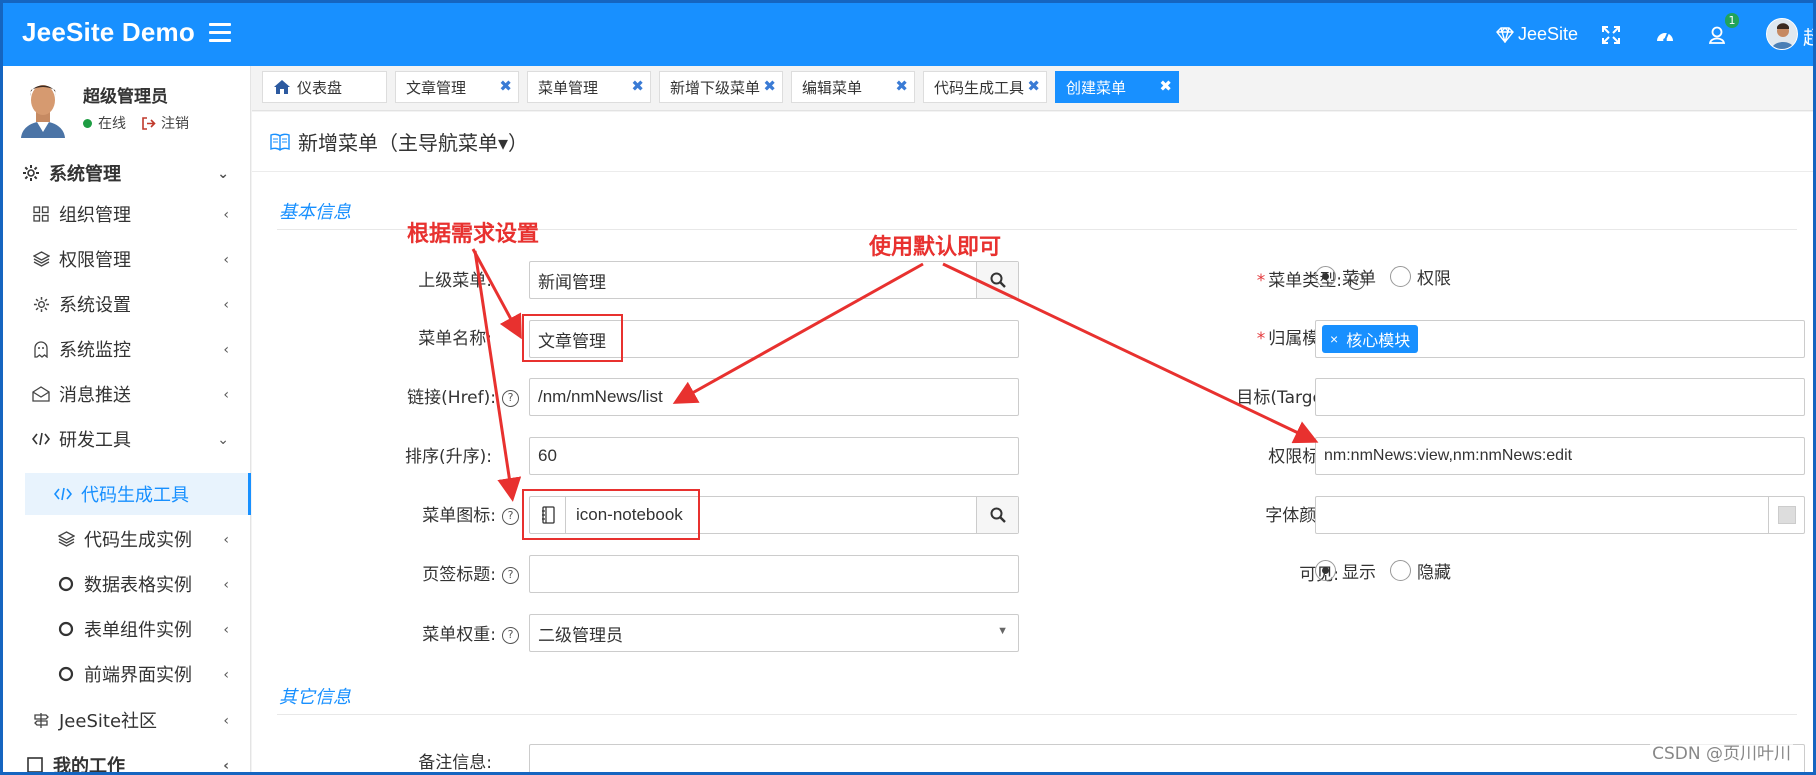 The height and width of the screenshot is (775, 1816). Describe the element at coordinates (41, 304) in the screenshot. I see `gear-icon` at that location.